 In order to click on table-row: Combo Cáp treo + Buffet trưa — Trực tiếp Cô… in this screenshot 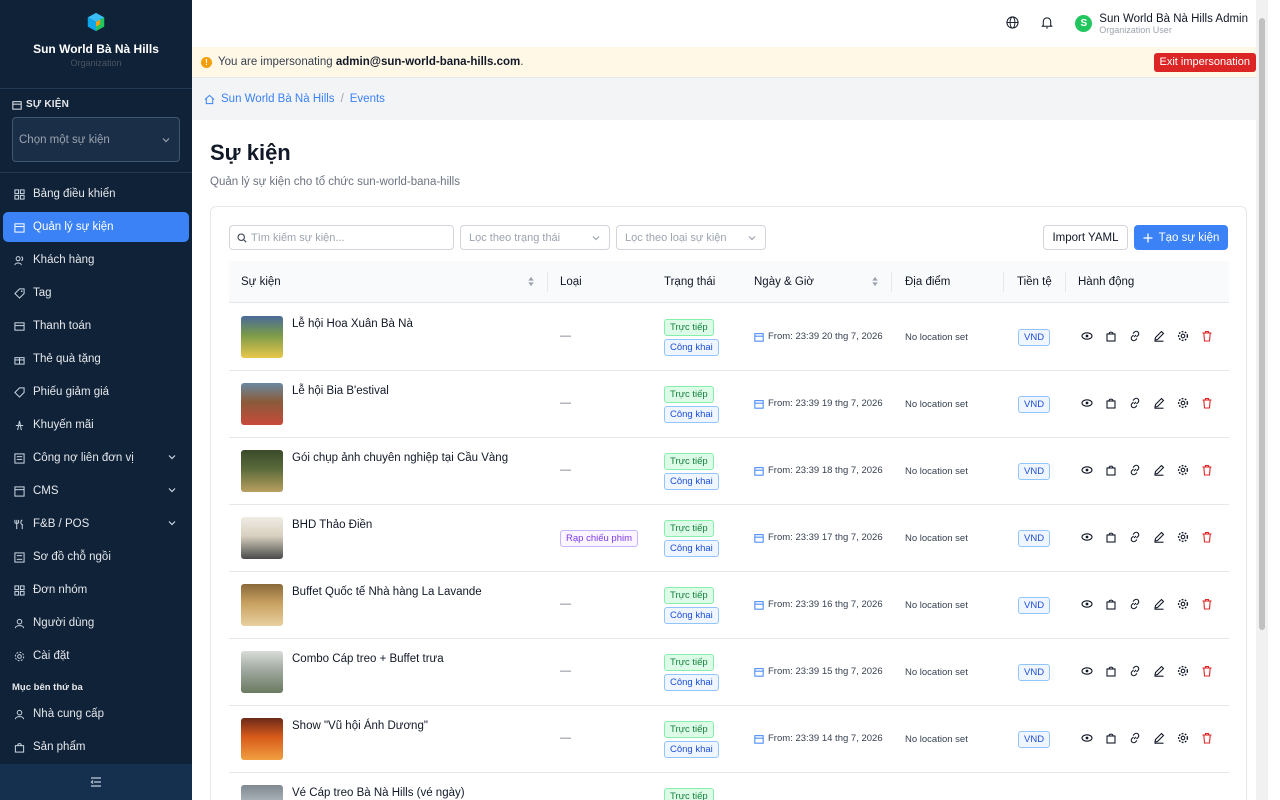, I will do `click(729, 672)`.